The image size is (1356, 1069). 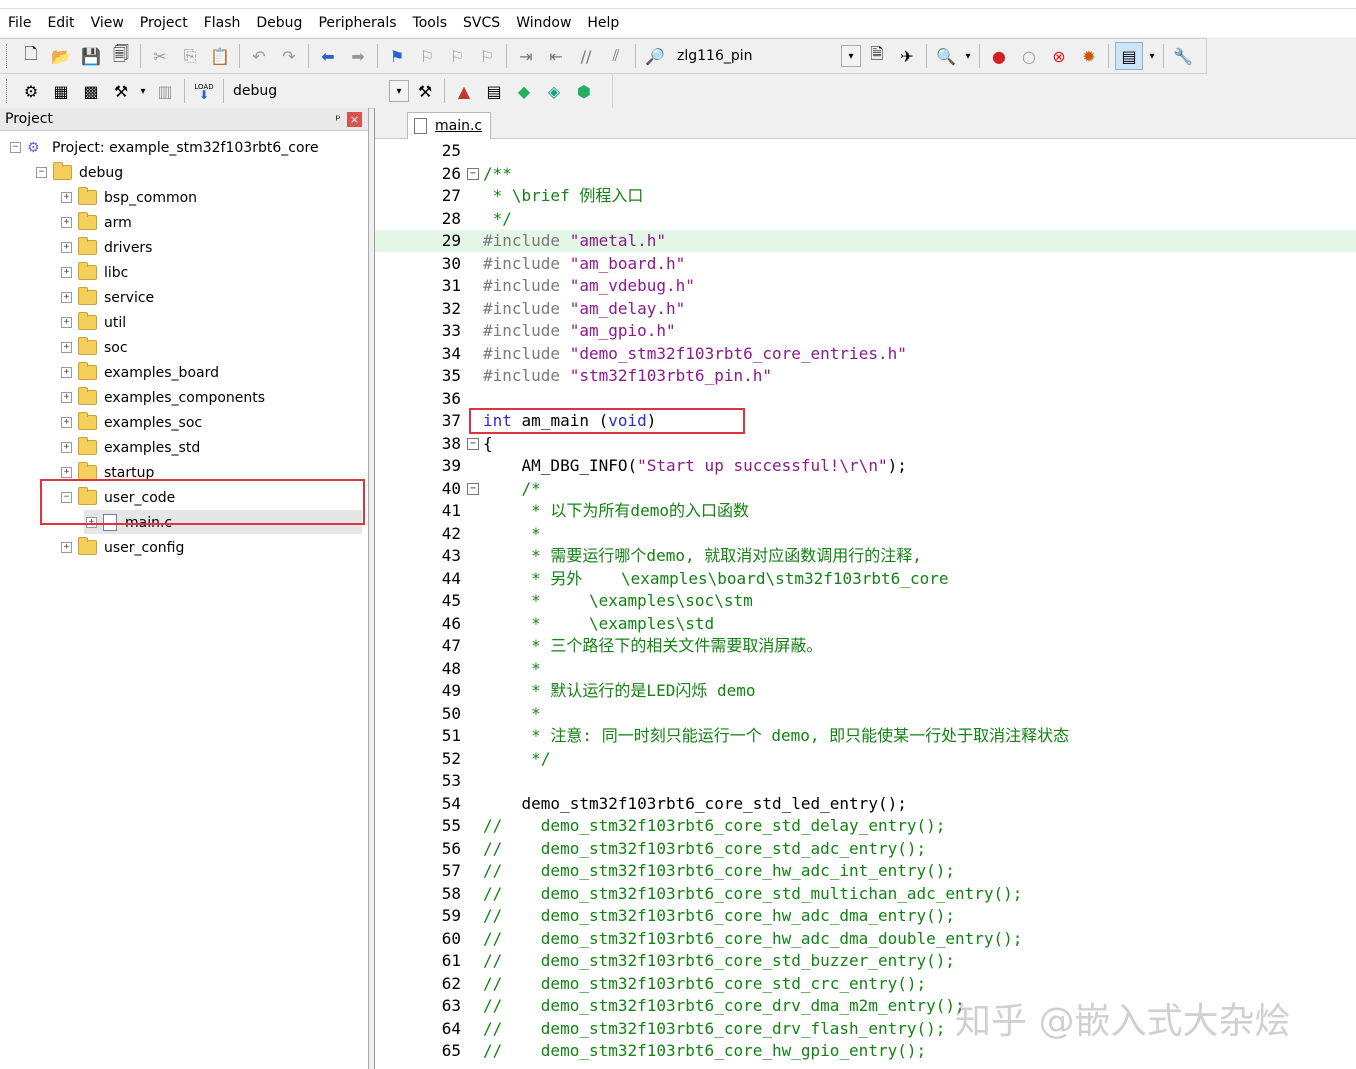 I want to click on select-software-packs-icon: ◈, so click(x=554, y=91).